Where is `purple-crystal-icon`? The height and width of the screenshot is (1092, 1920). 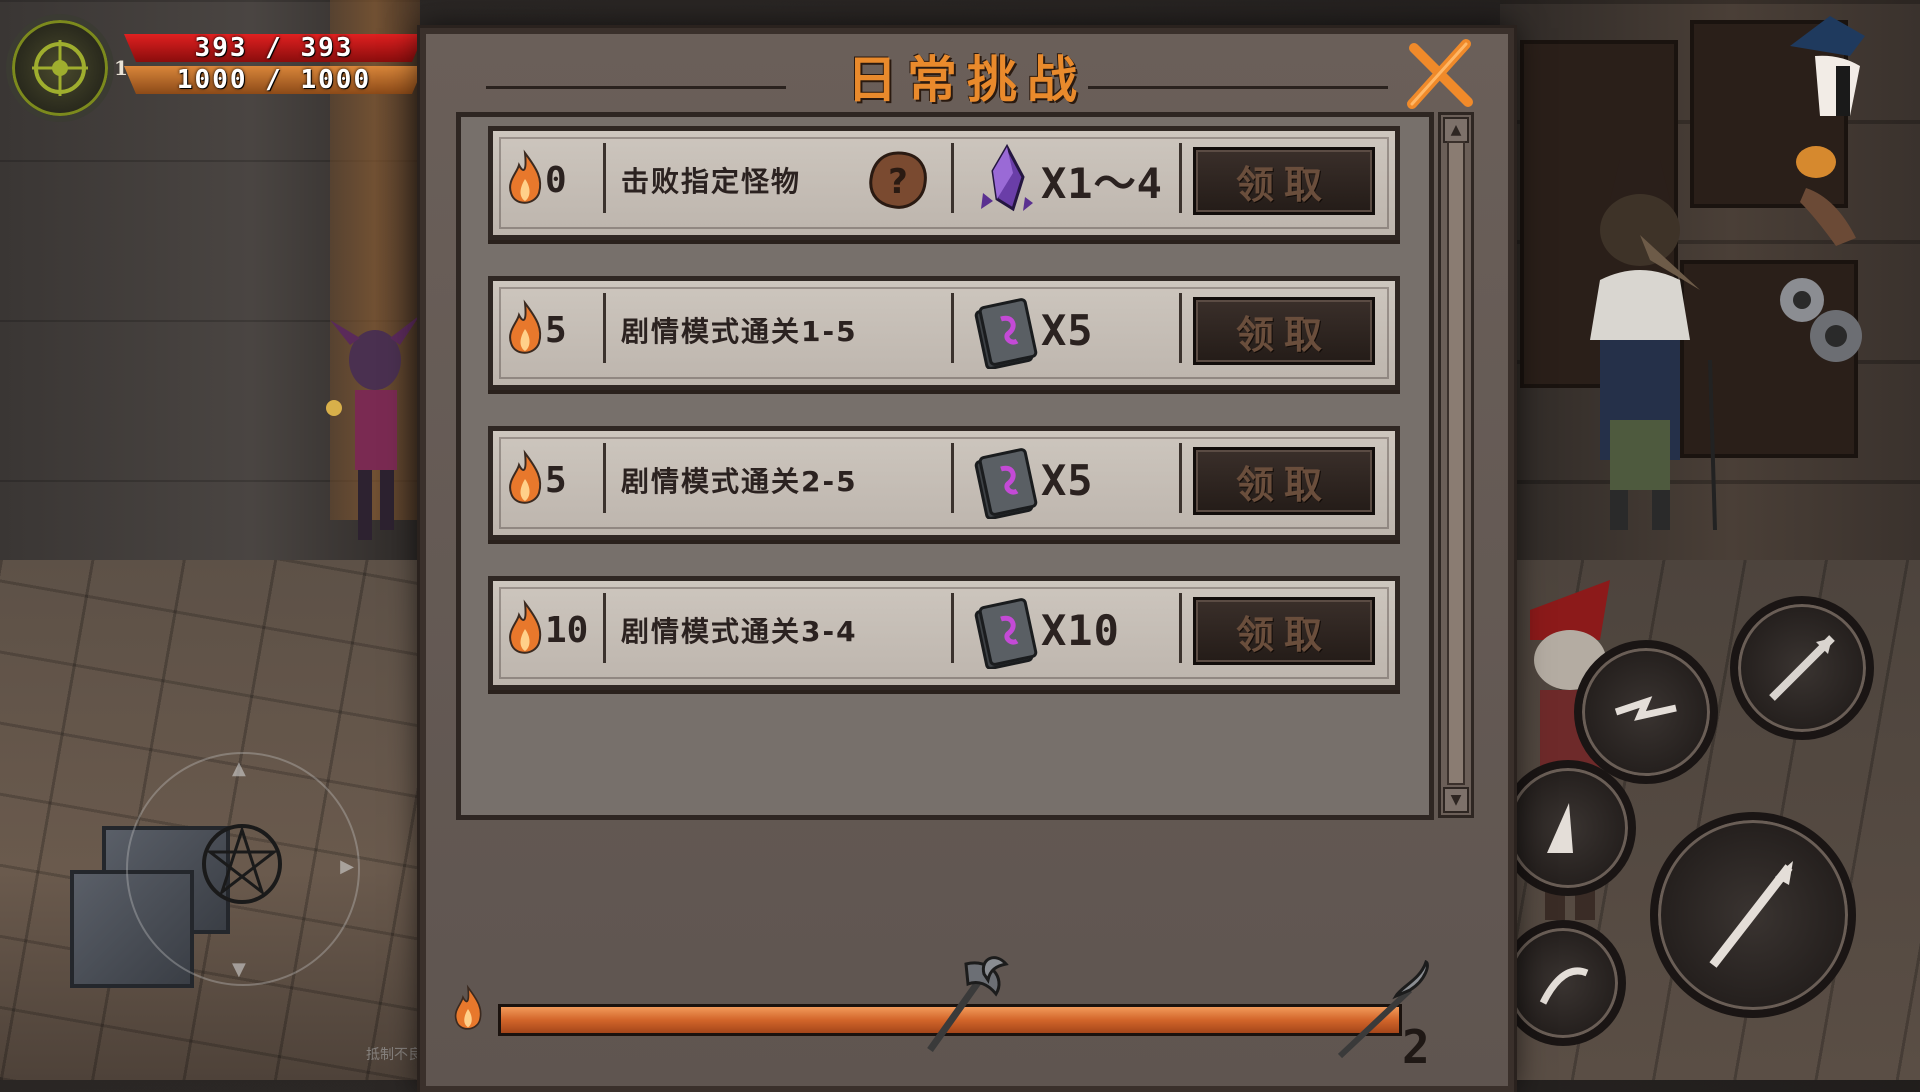 purple-crystal-icon is located at coordinates (1007, 177).